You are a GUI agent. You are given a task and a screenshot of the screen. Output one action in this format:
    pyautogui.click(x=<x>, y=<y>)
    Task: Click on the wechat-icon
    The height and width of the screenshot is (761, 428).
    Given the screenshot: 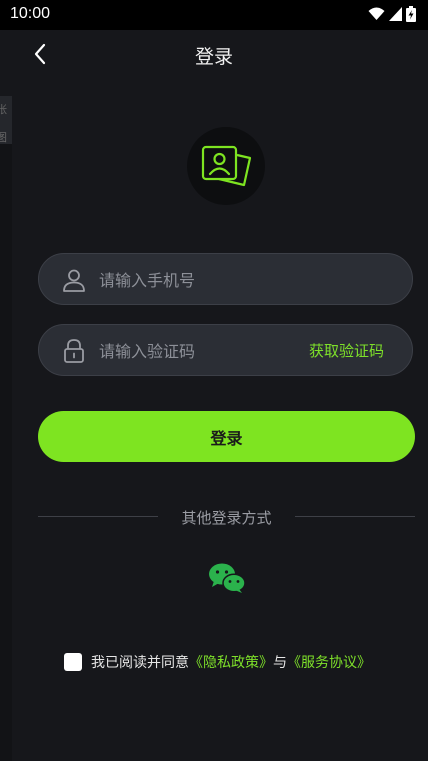 What is the action you would take?
    pyautogui.click(x=227, y=578)
    